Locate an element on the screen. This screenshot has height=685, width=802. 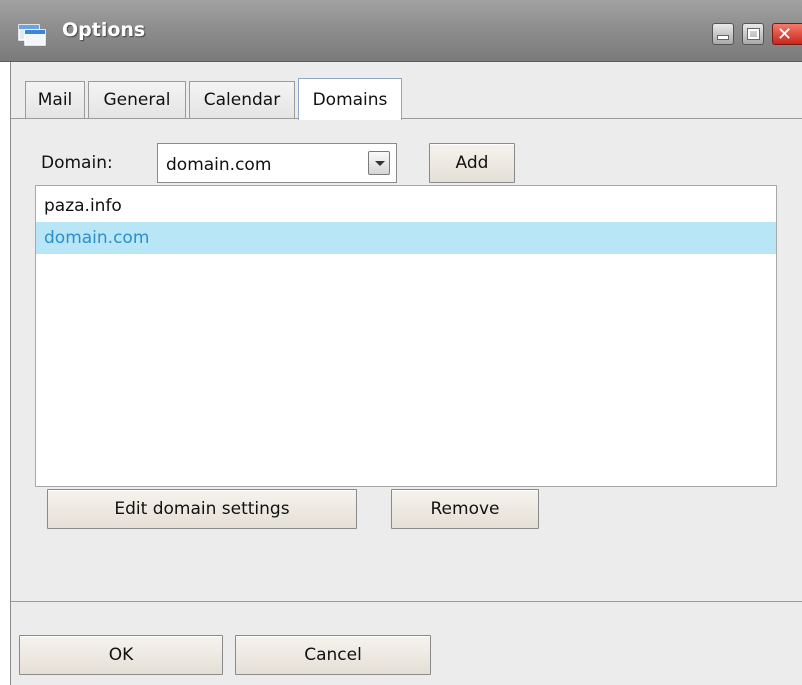
maximize-button is located at coordinates (753, 34).